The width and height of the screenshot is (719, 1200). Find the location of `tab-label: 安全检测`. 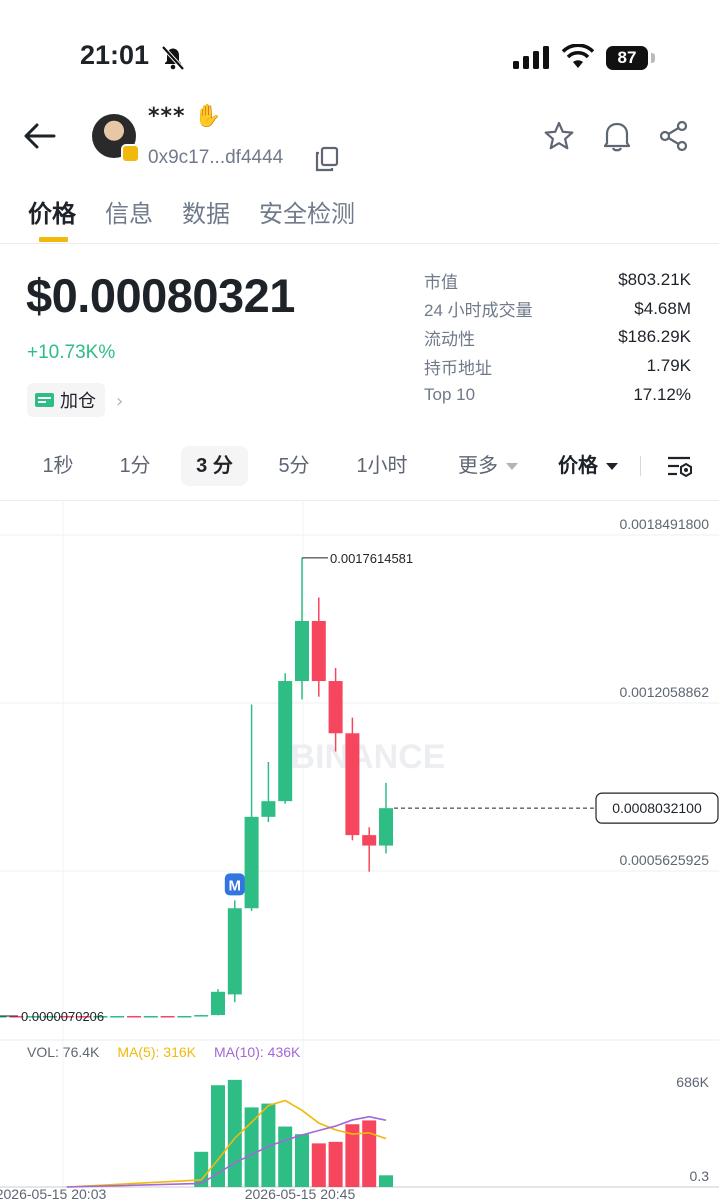

tab-label: 安全检测 is located at coordinates (307, 214).